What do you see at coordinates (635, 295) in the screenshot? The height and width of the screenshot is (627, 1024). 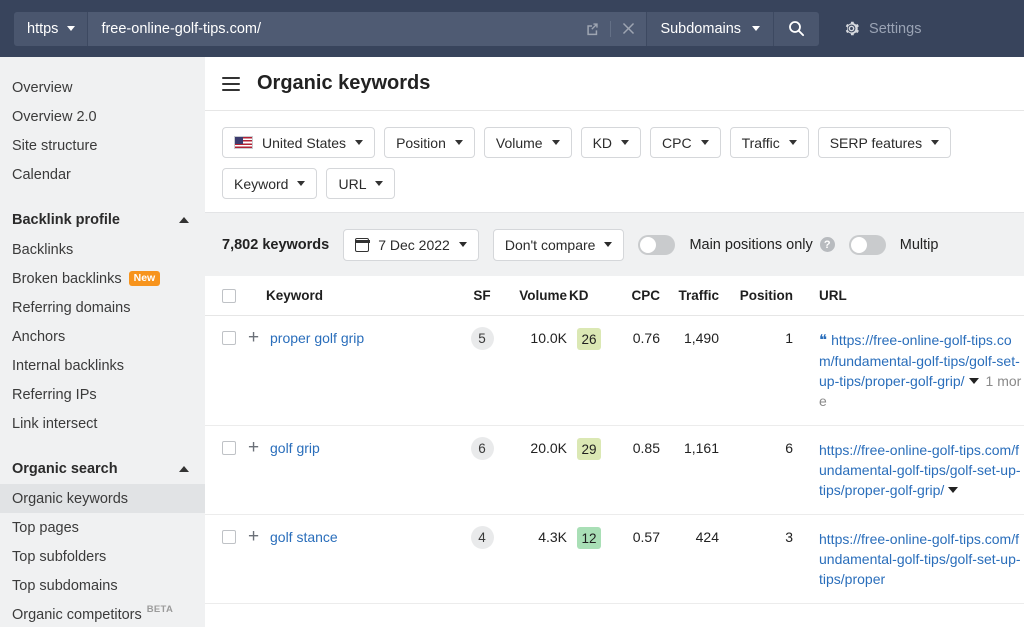 I see `column-header-cpc: CPC` at bounding box center [635, 295].